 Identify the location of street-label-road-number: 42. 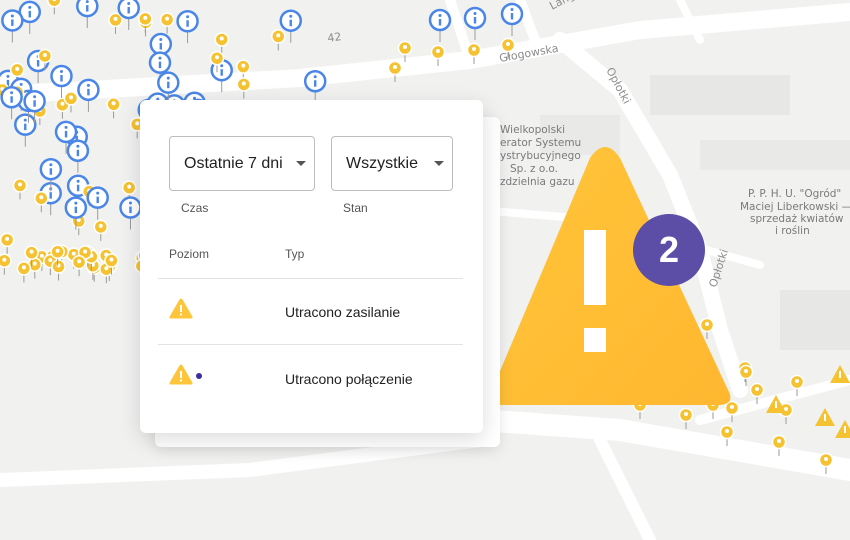
(335, 37).